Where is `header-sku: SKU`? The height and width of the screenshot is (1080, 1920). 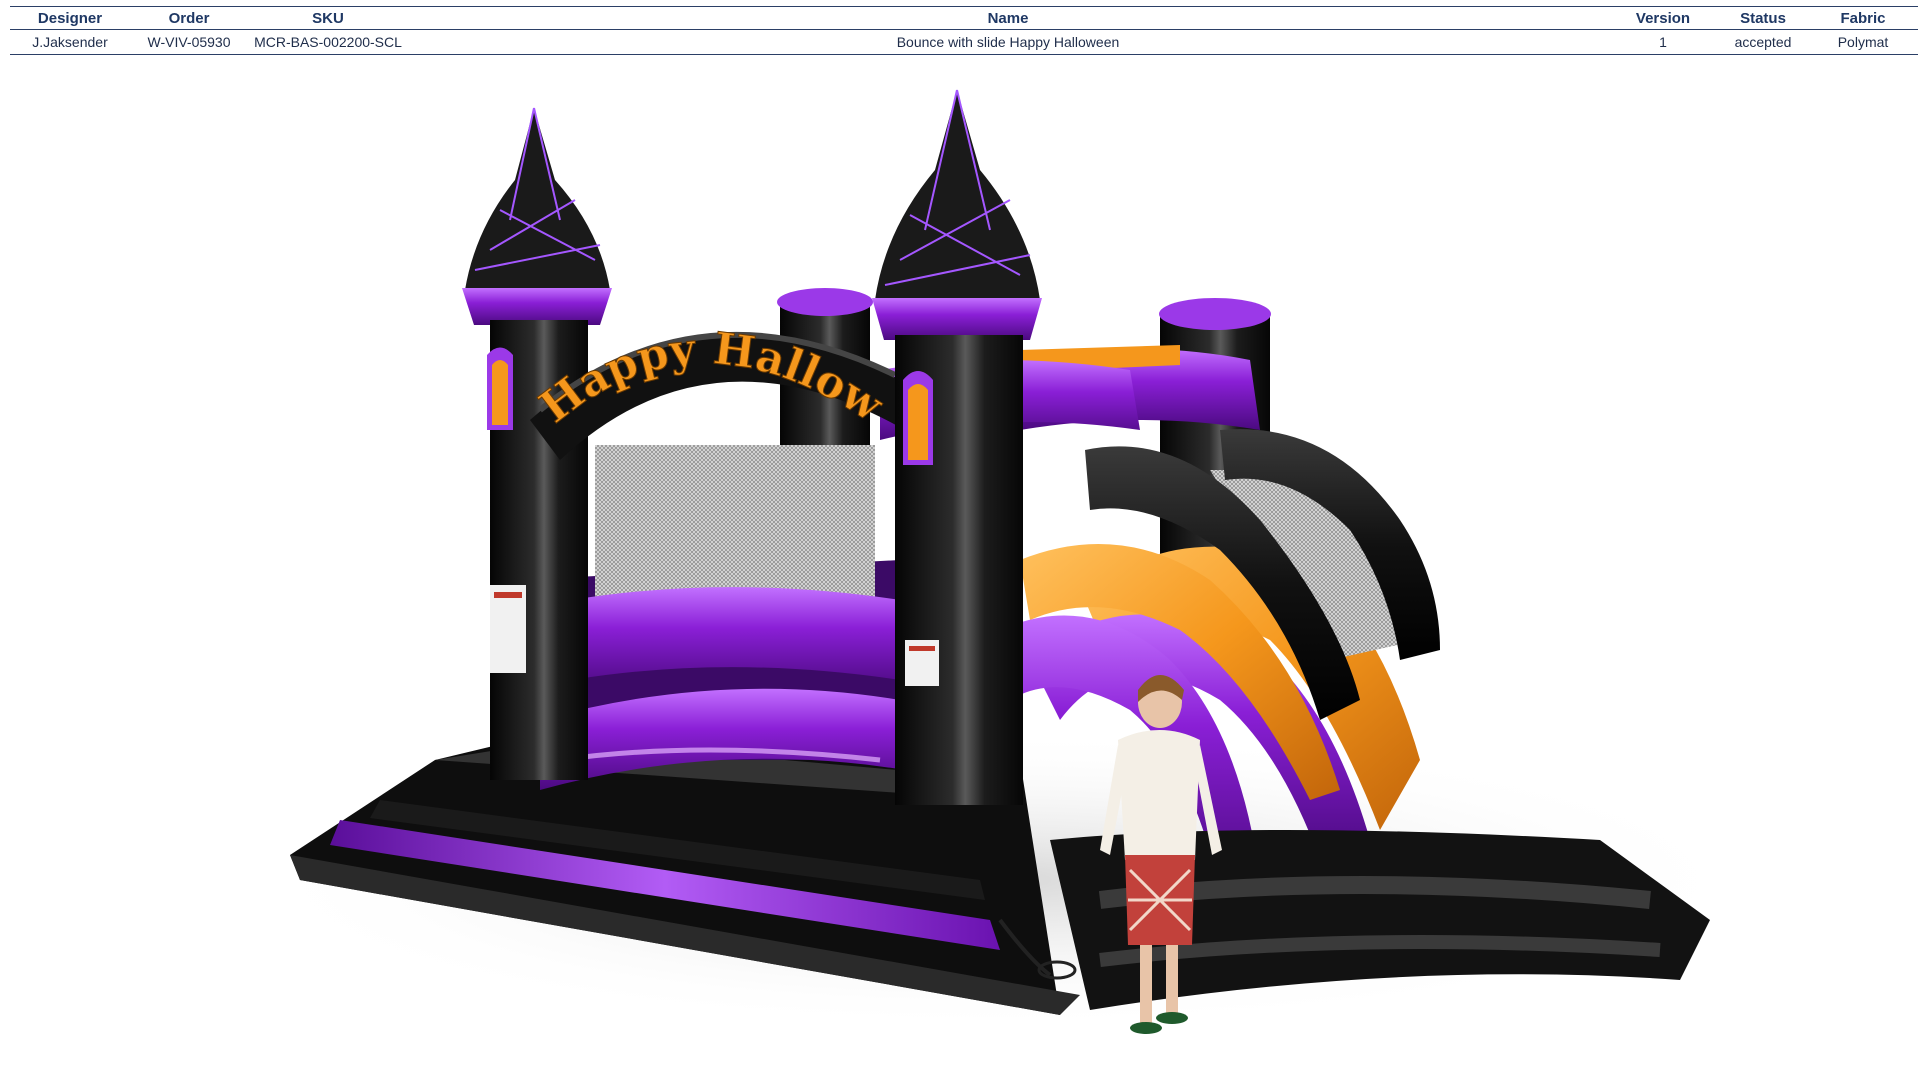
header-sku: SKU is located at coordinates (328, 18).